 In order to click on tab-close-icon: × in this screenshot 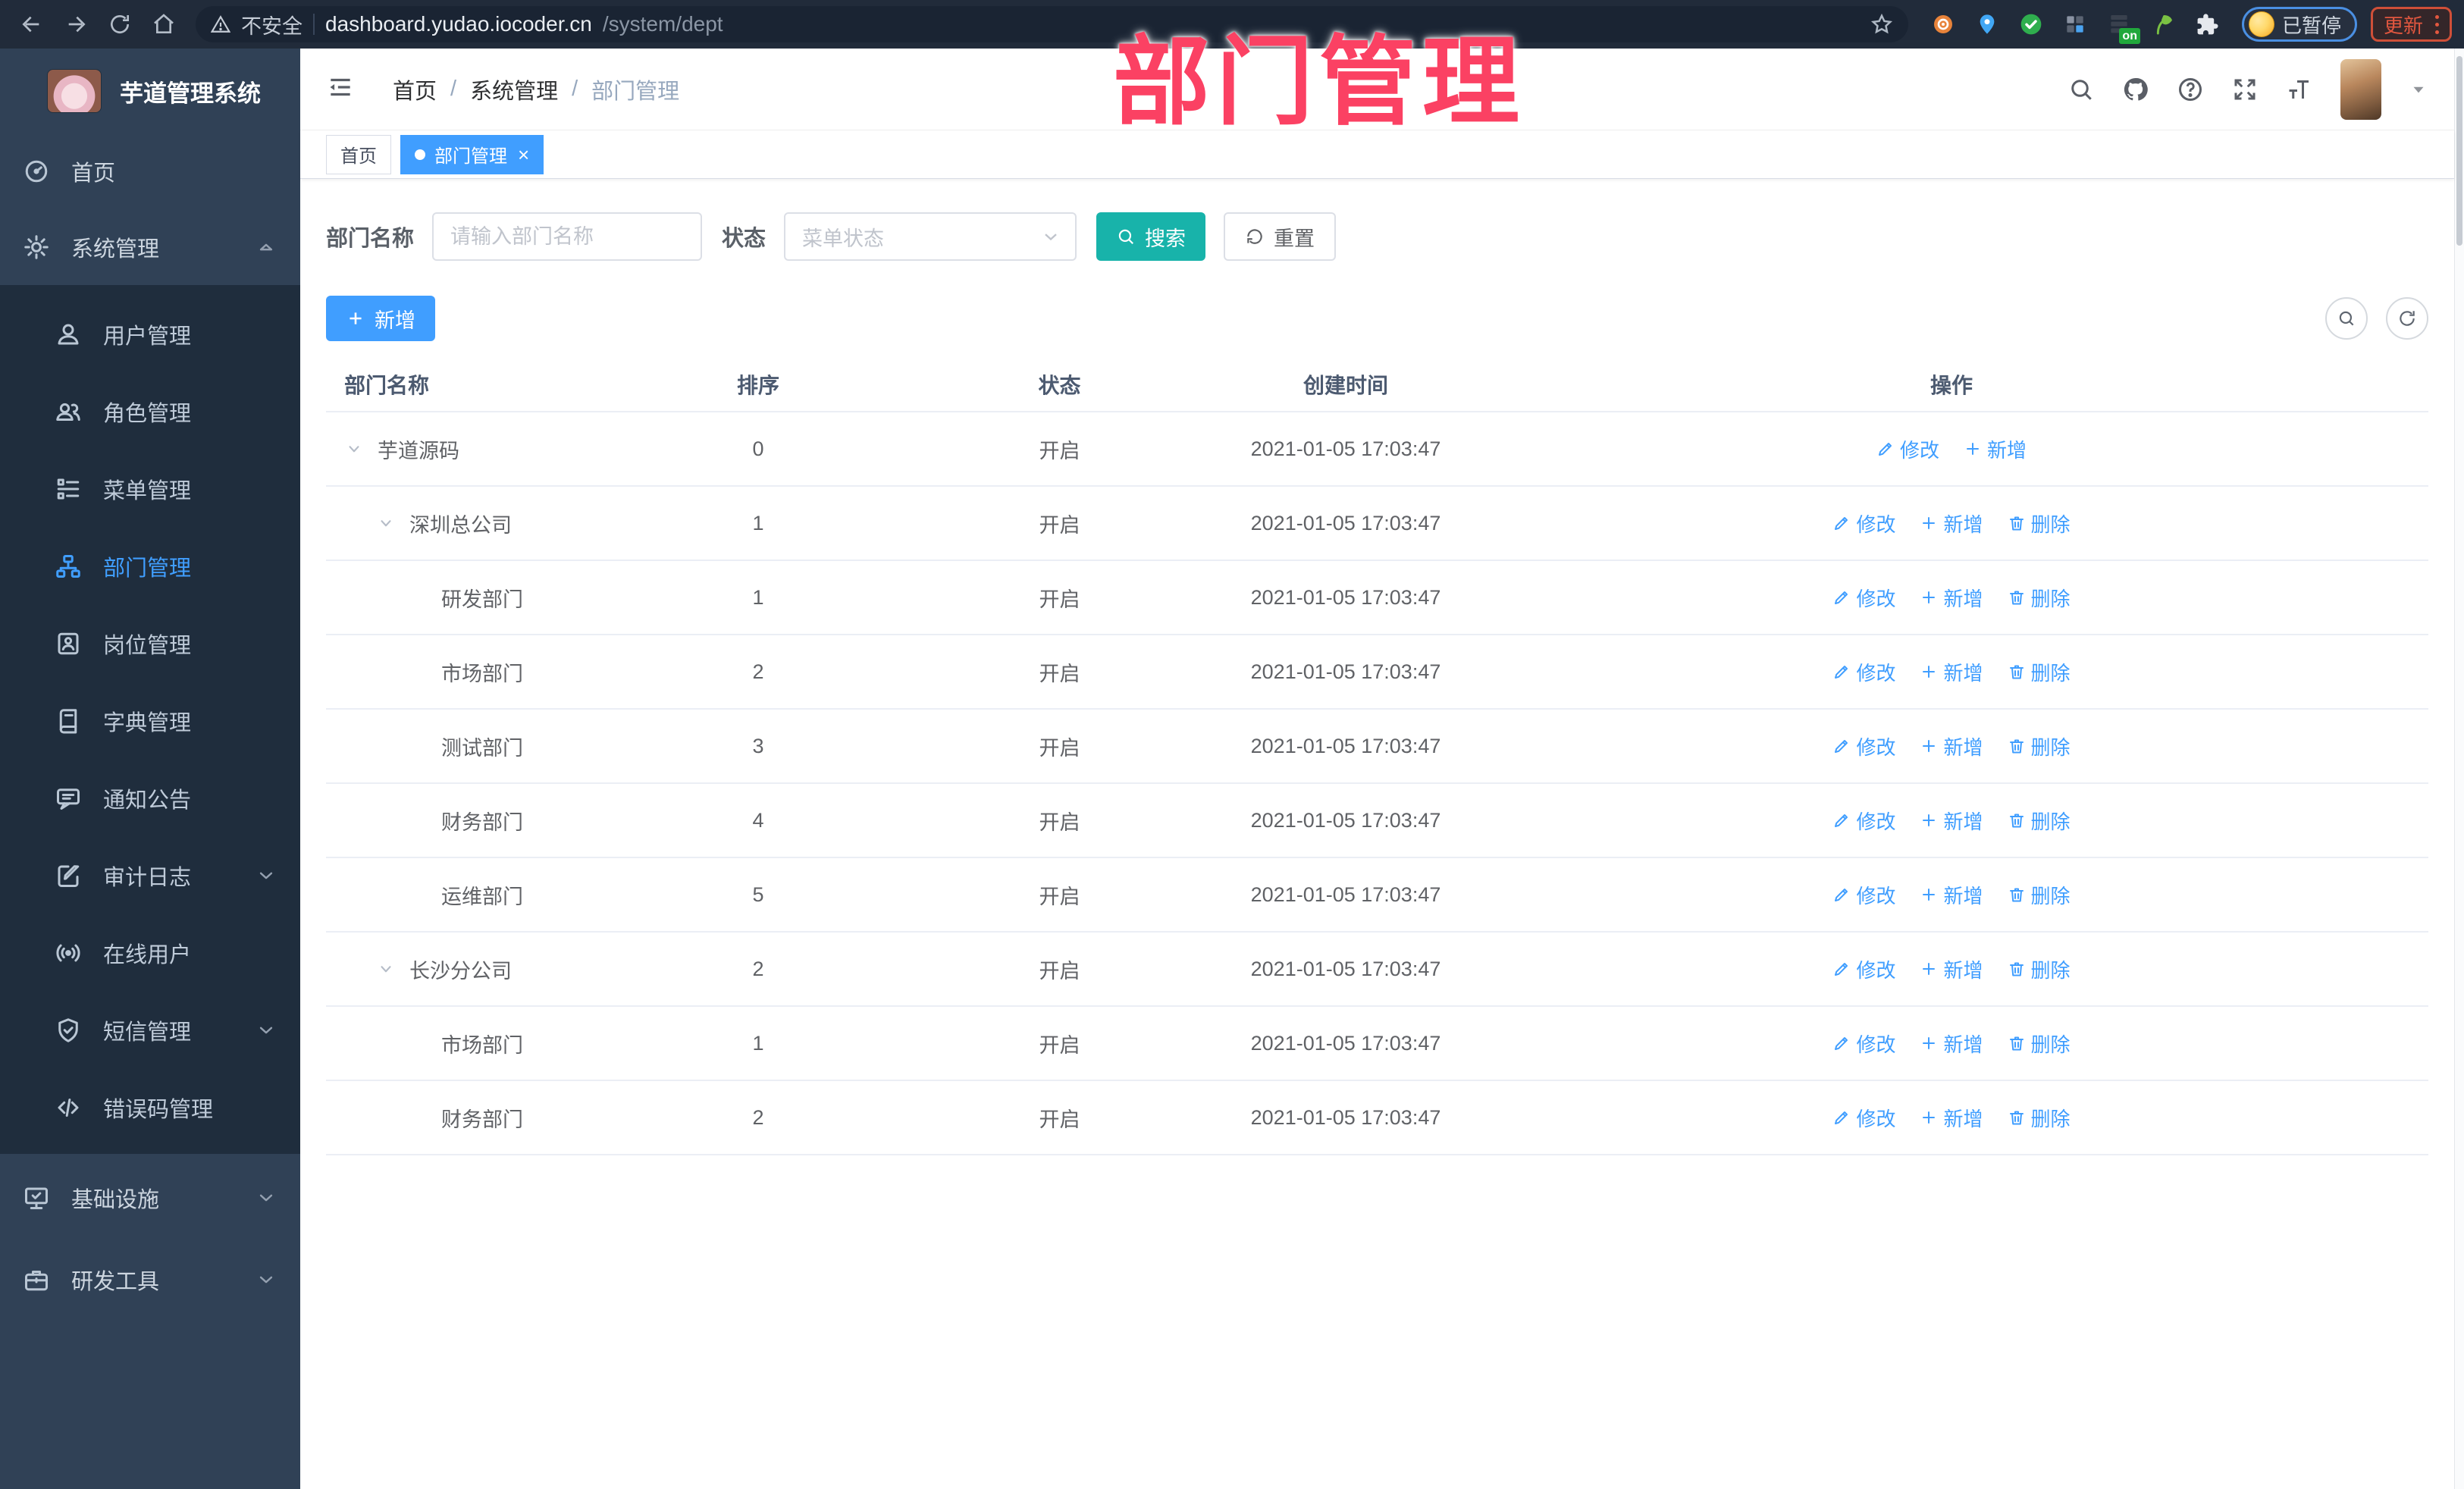, I will do `click(524, 155)`.